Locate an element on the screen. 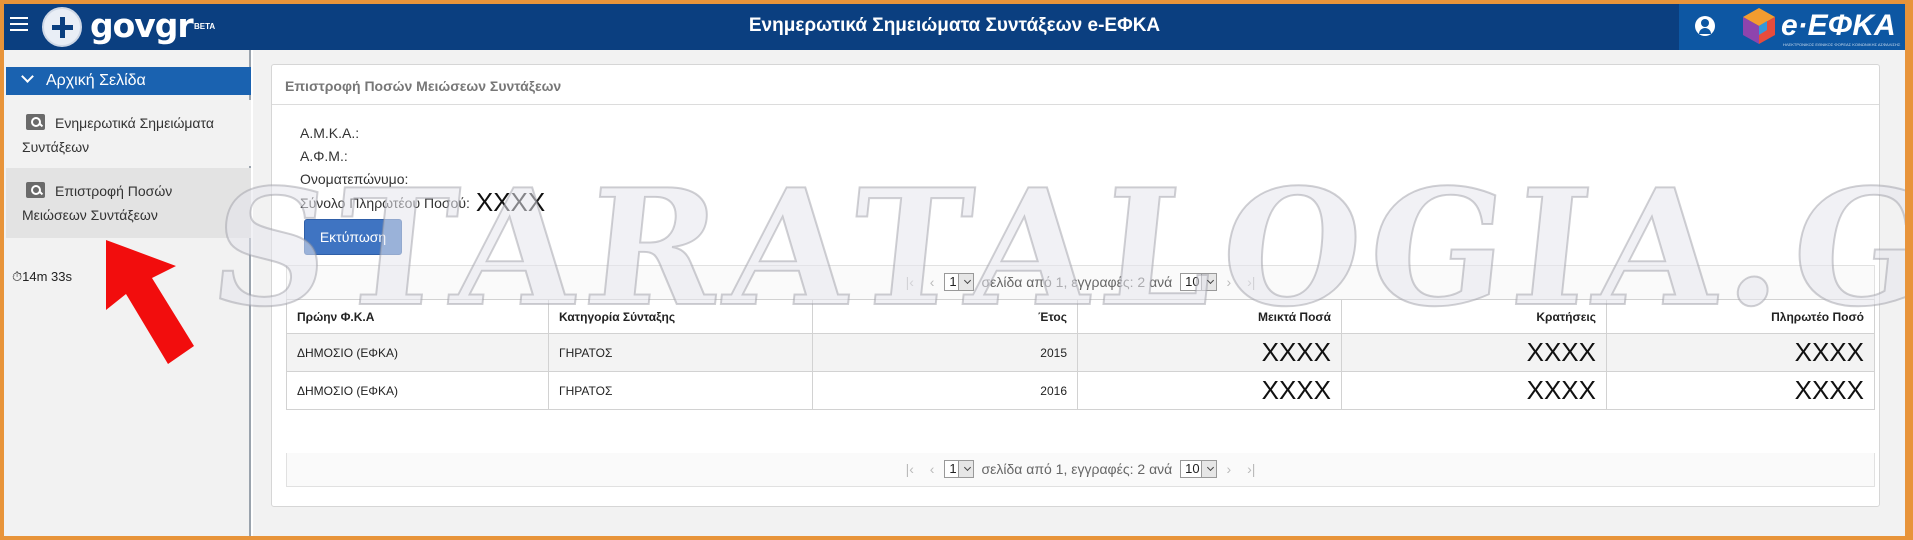  amka-label: Α.Μ.Κ.Α.: is located at coordinates (330, 133).